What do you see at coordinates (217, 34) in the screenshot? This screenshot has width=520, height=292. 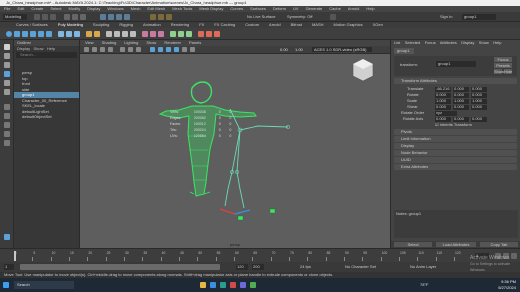 I see `center-pivot-icon` at bounding box center [217, 34].